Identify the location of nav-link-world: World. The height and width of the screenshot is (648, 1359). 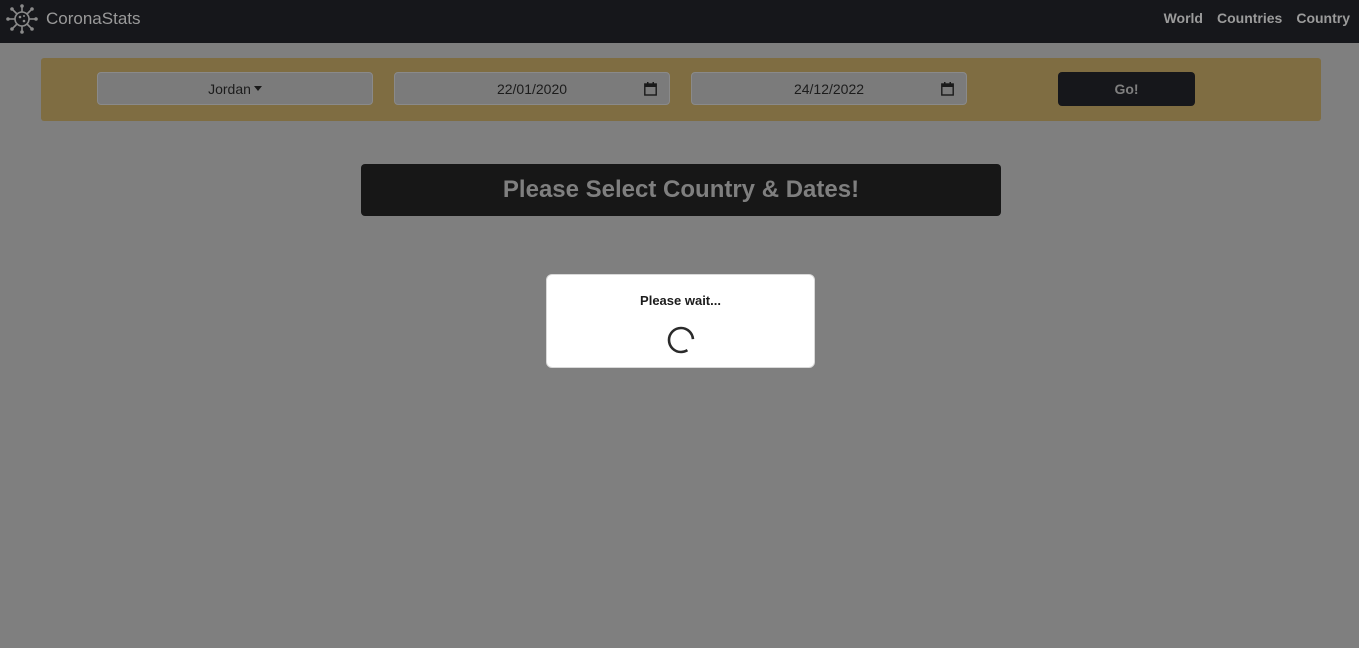
(1183, 18).